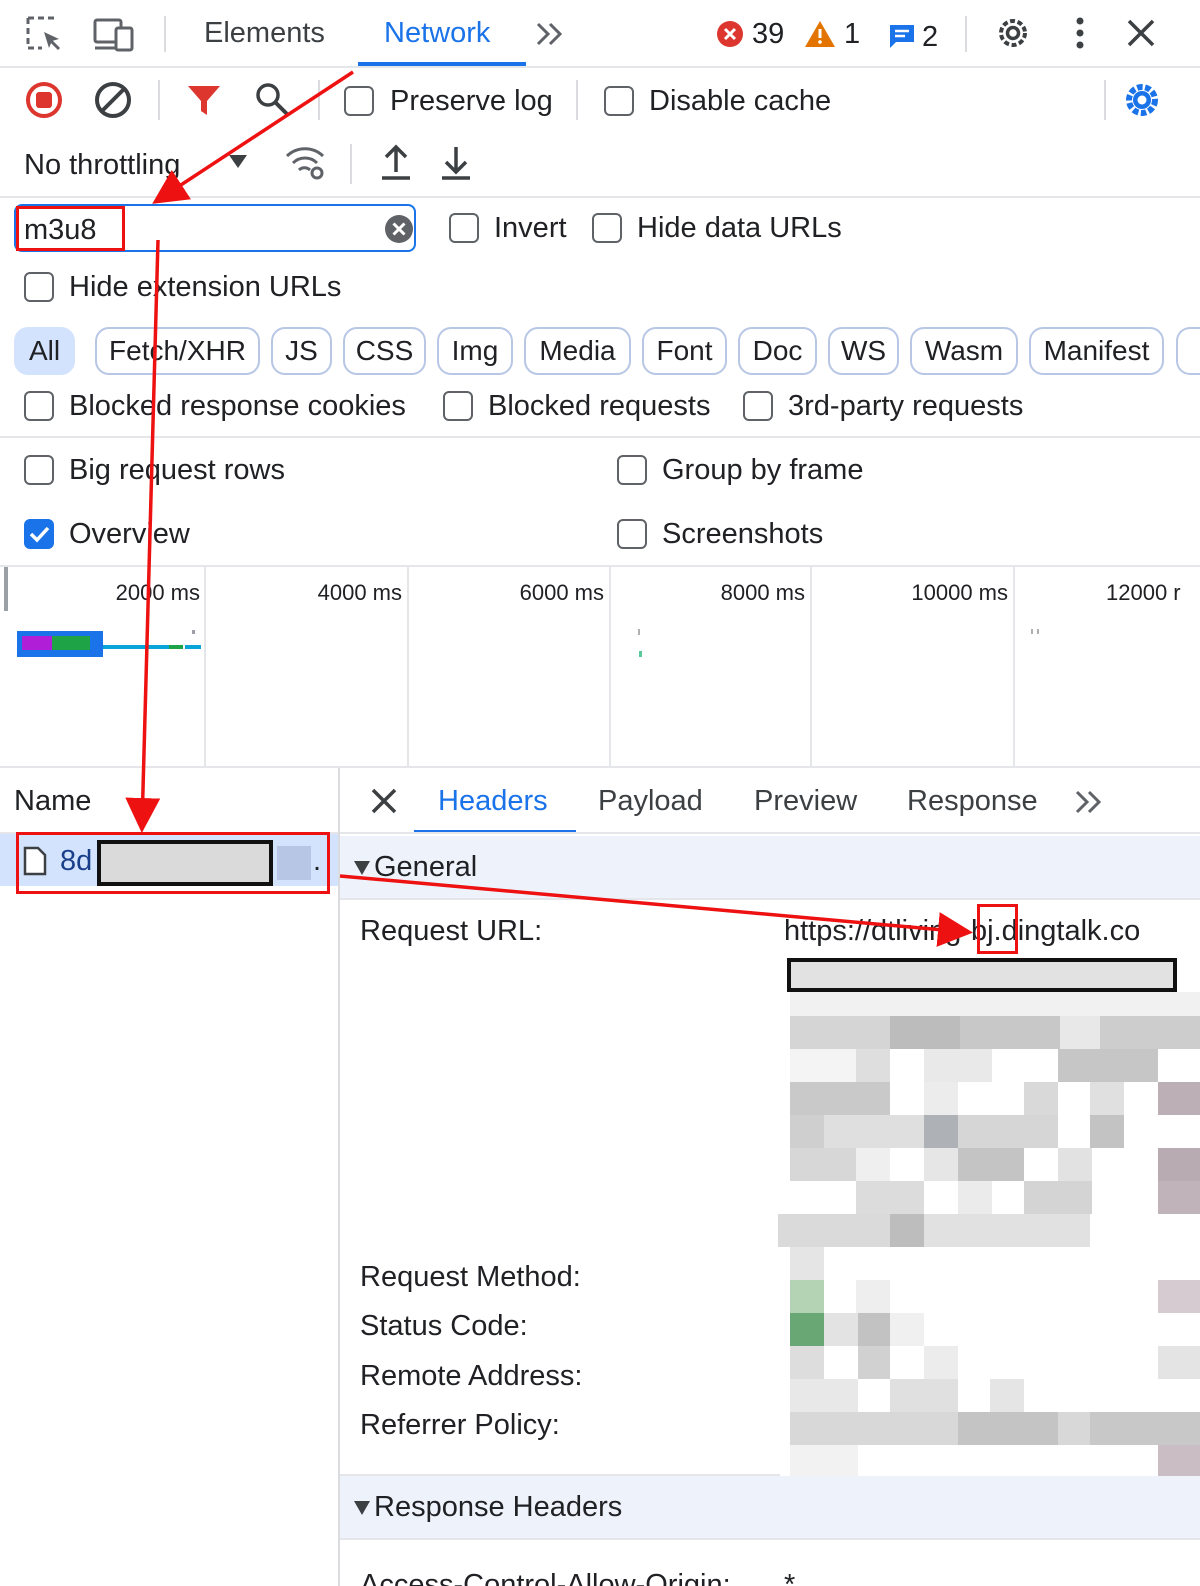 The height and width of the screenshot is (1586, 1200). Describe the element at coordinates (989, 1235) in the screenshot. I see `blurred-values-mosaic` at that location.